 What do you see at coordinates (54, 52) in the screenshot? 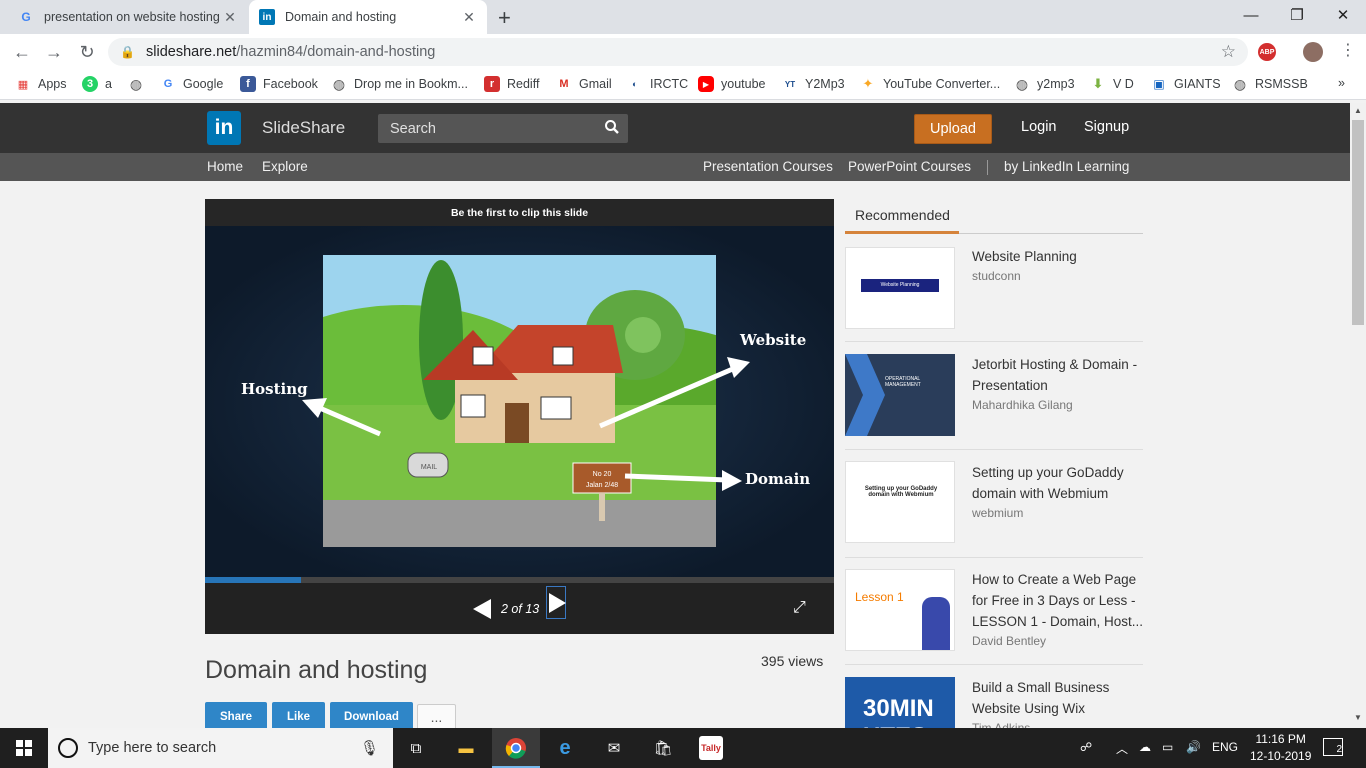
I see `forward-icon: →` at bounding box center [54, 52].